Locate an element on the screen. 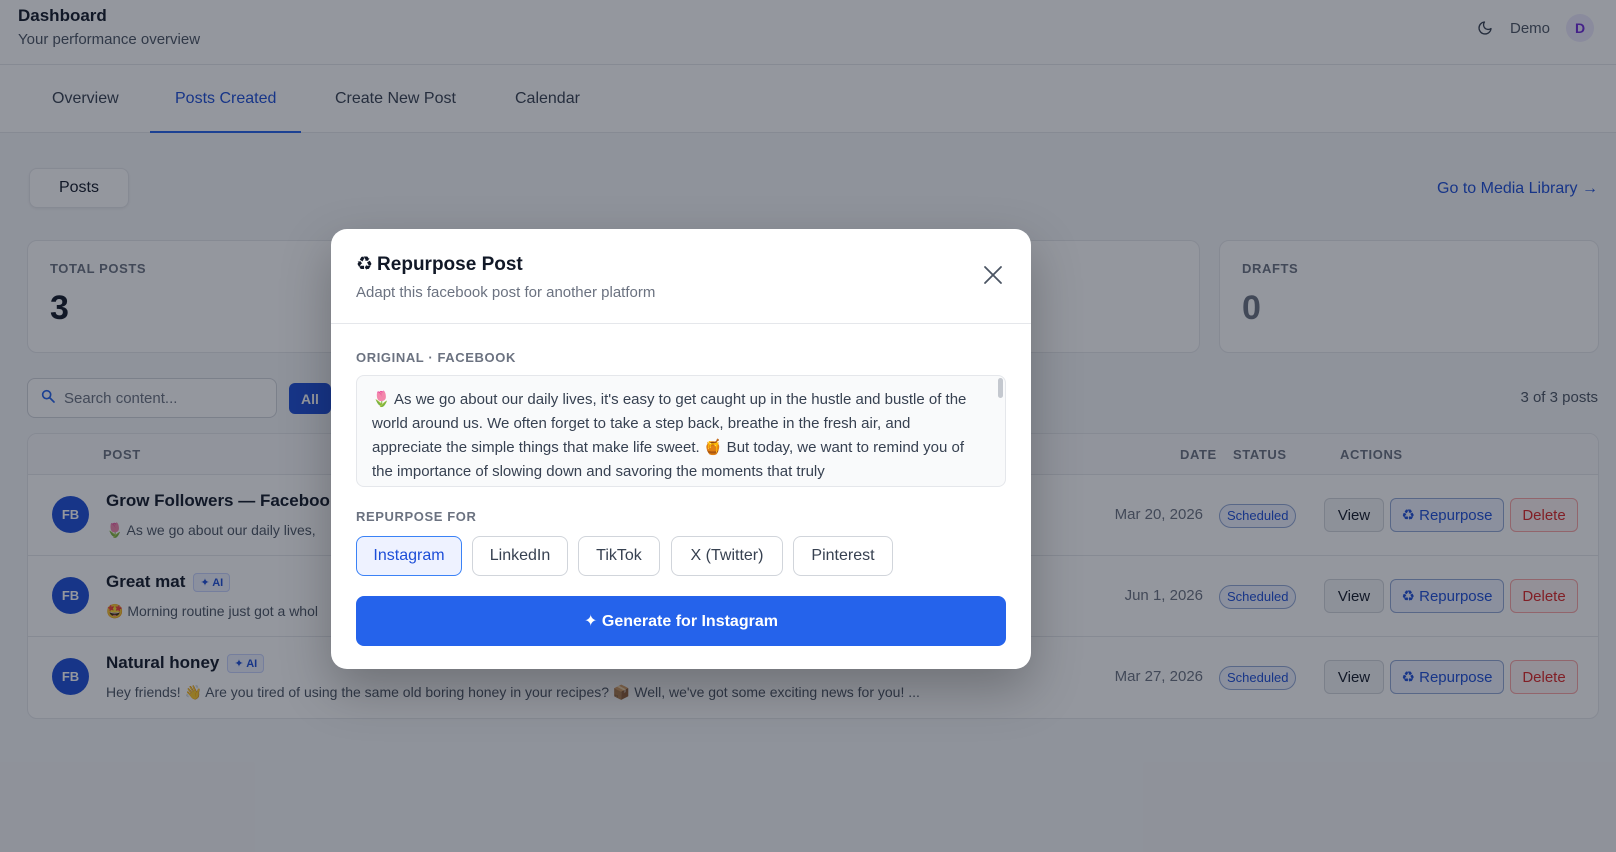 The image size is (1616, 852). generate-button: ✦ Generate for Instagram is located at coordinates (681, 621).